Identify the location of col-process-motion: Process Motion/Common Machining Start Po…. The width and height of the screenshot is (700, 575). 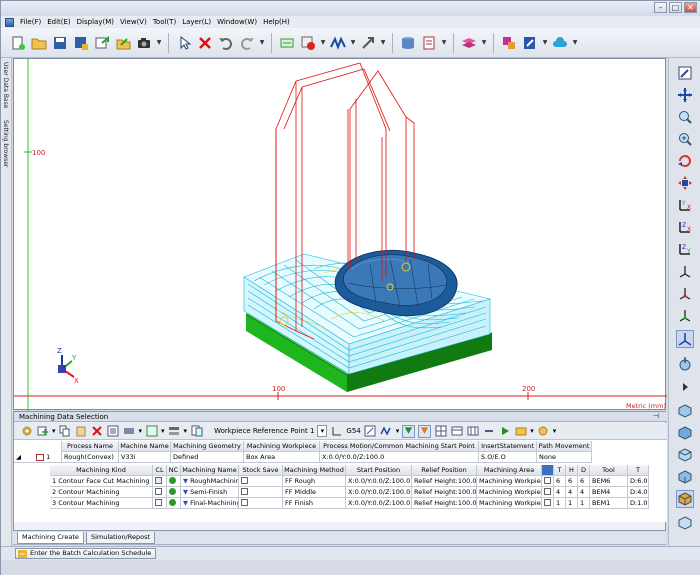
(399, 446).